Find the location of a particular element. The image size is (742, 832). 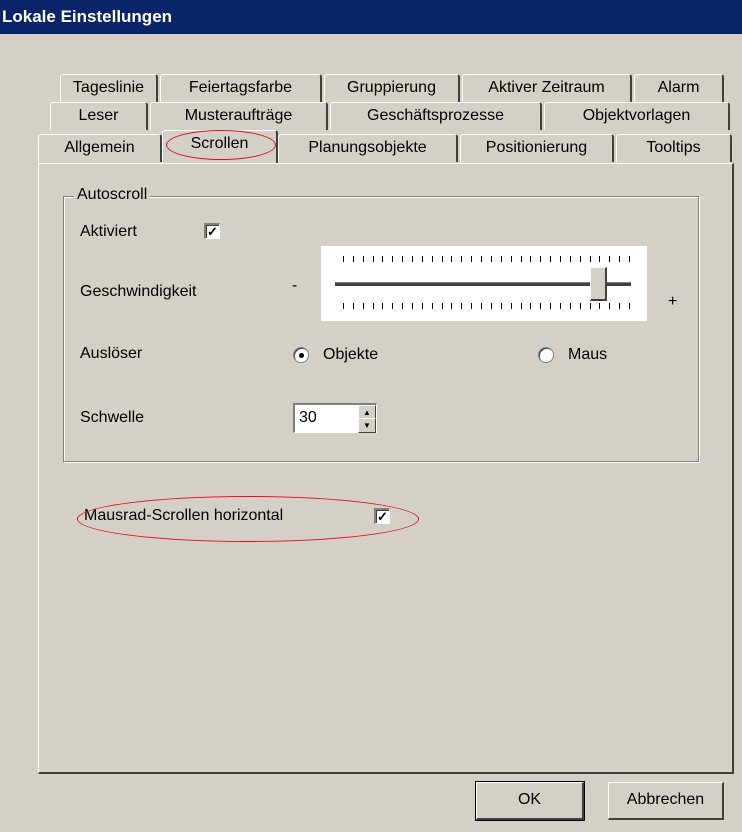

tab-label: Objektvorlagen is located at coordinates (636, 115).